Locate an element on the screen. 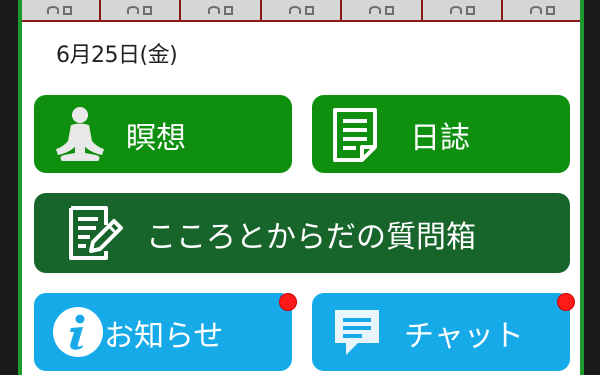 The width and height of the screenshot is (600, 375). news-label: お知らせ is located at coordinates (164, 336).